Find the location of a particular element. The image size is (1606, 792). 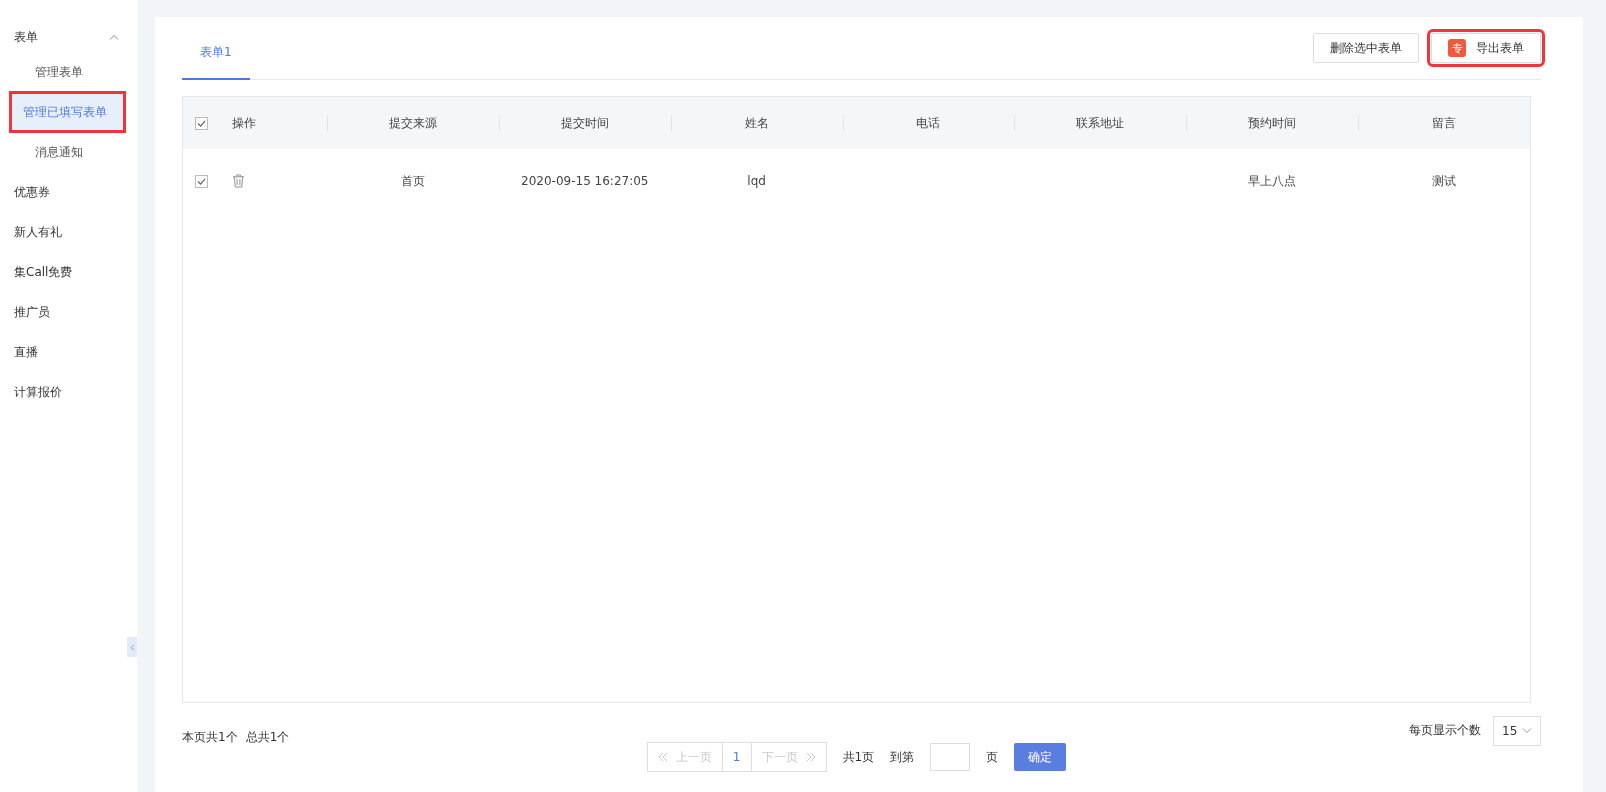

confirm-button: 确定 is located at coordinates (1040, 757).